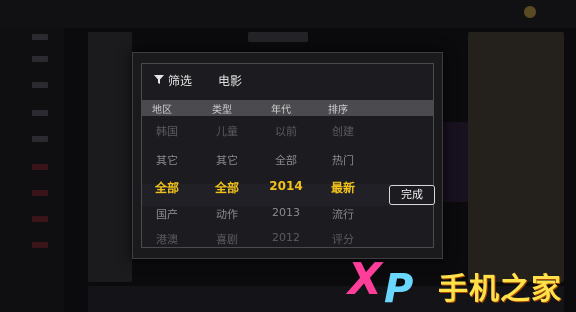 This screenshot has height=312, width=576. I want to click on funnel-icon, so click(159, 79).